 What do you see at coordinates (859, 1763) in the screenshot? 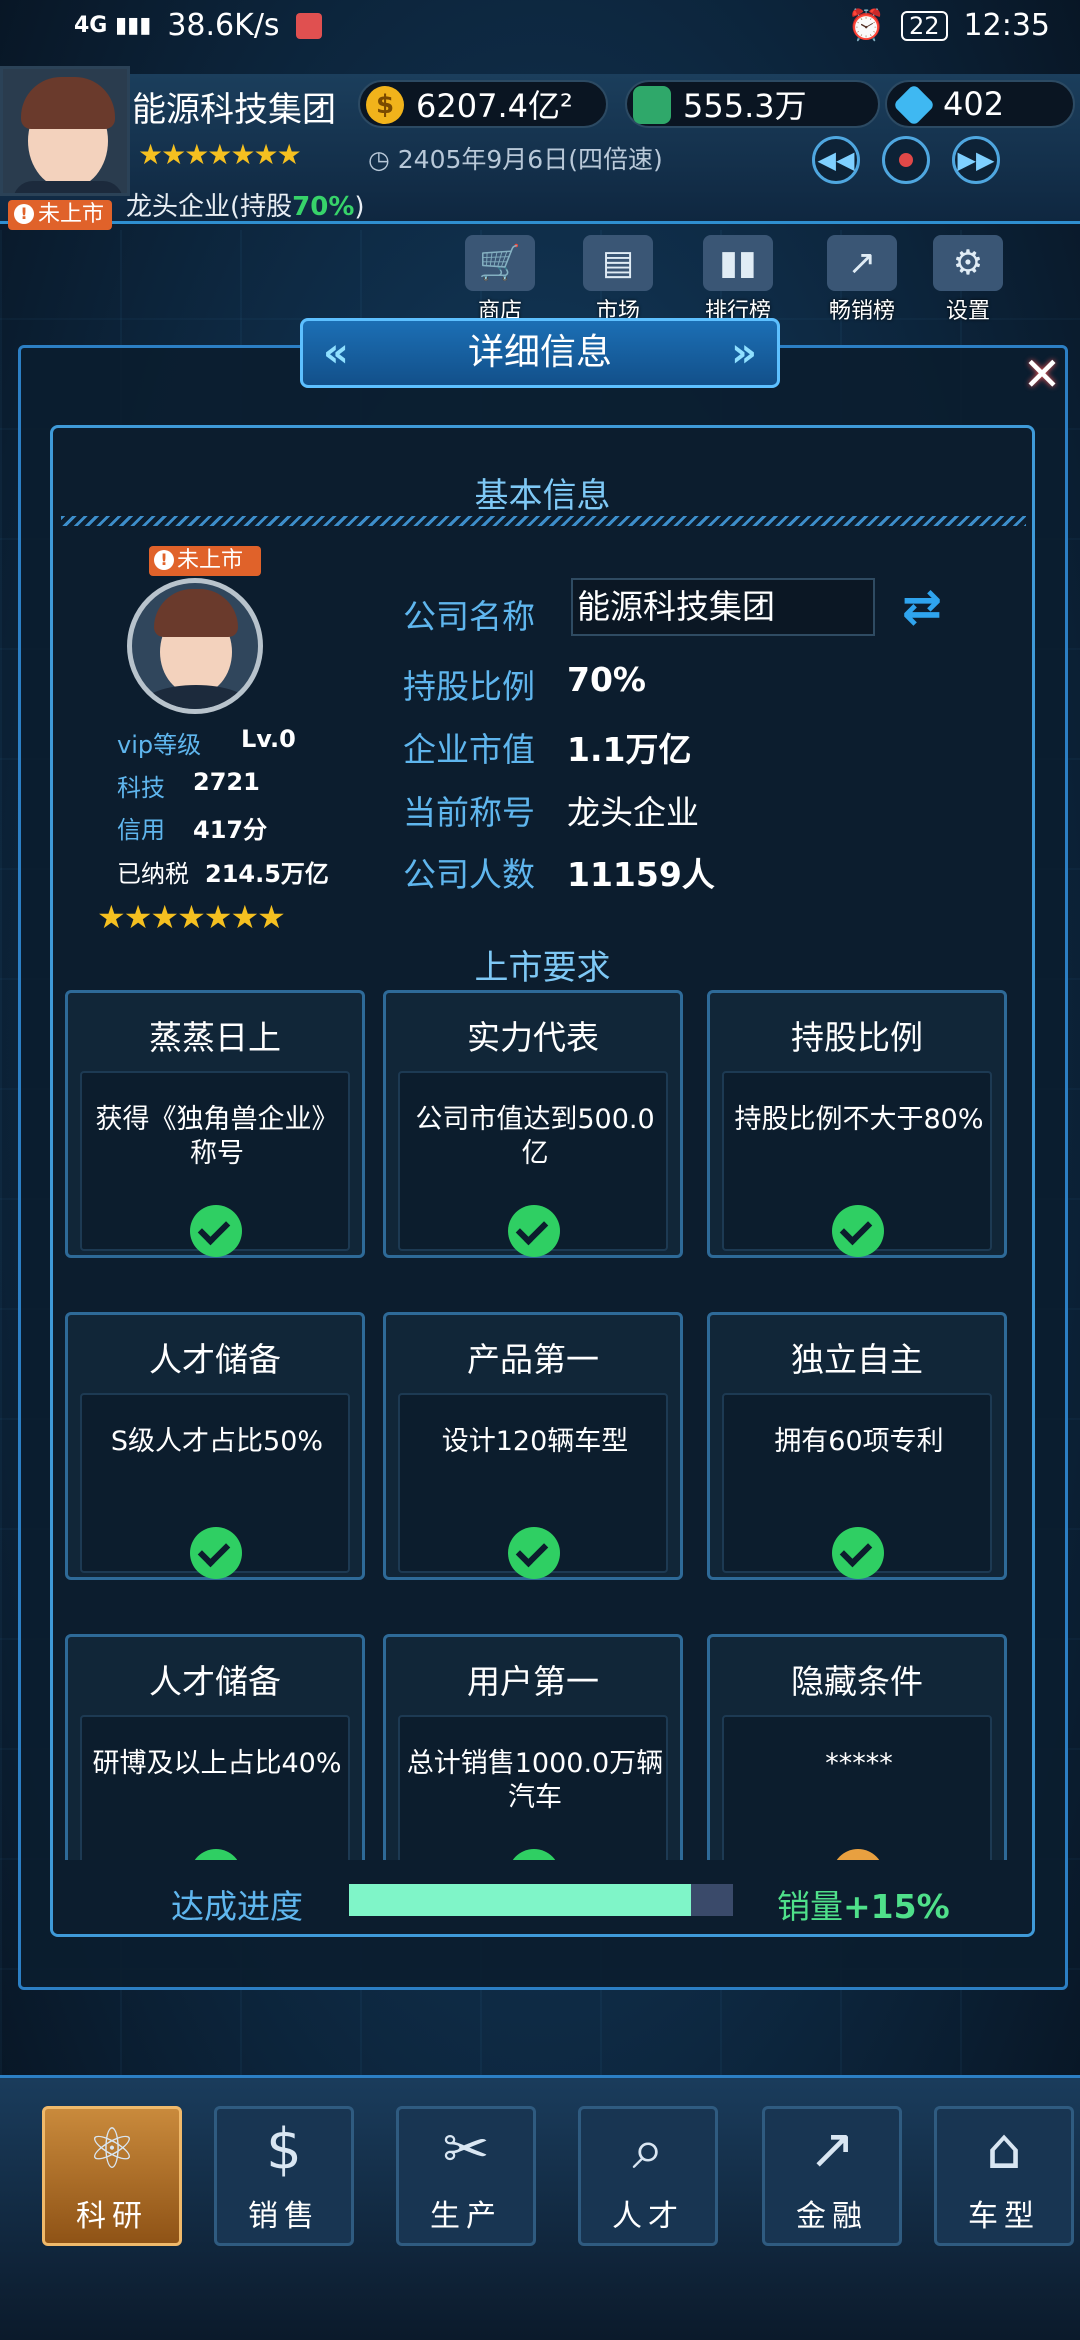
I see `requirement-desc: *****` at bounding box center [859, 1763].